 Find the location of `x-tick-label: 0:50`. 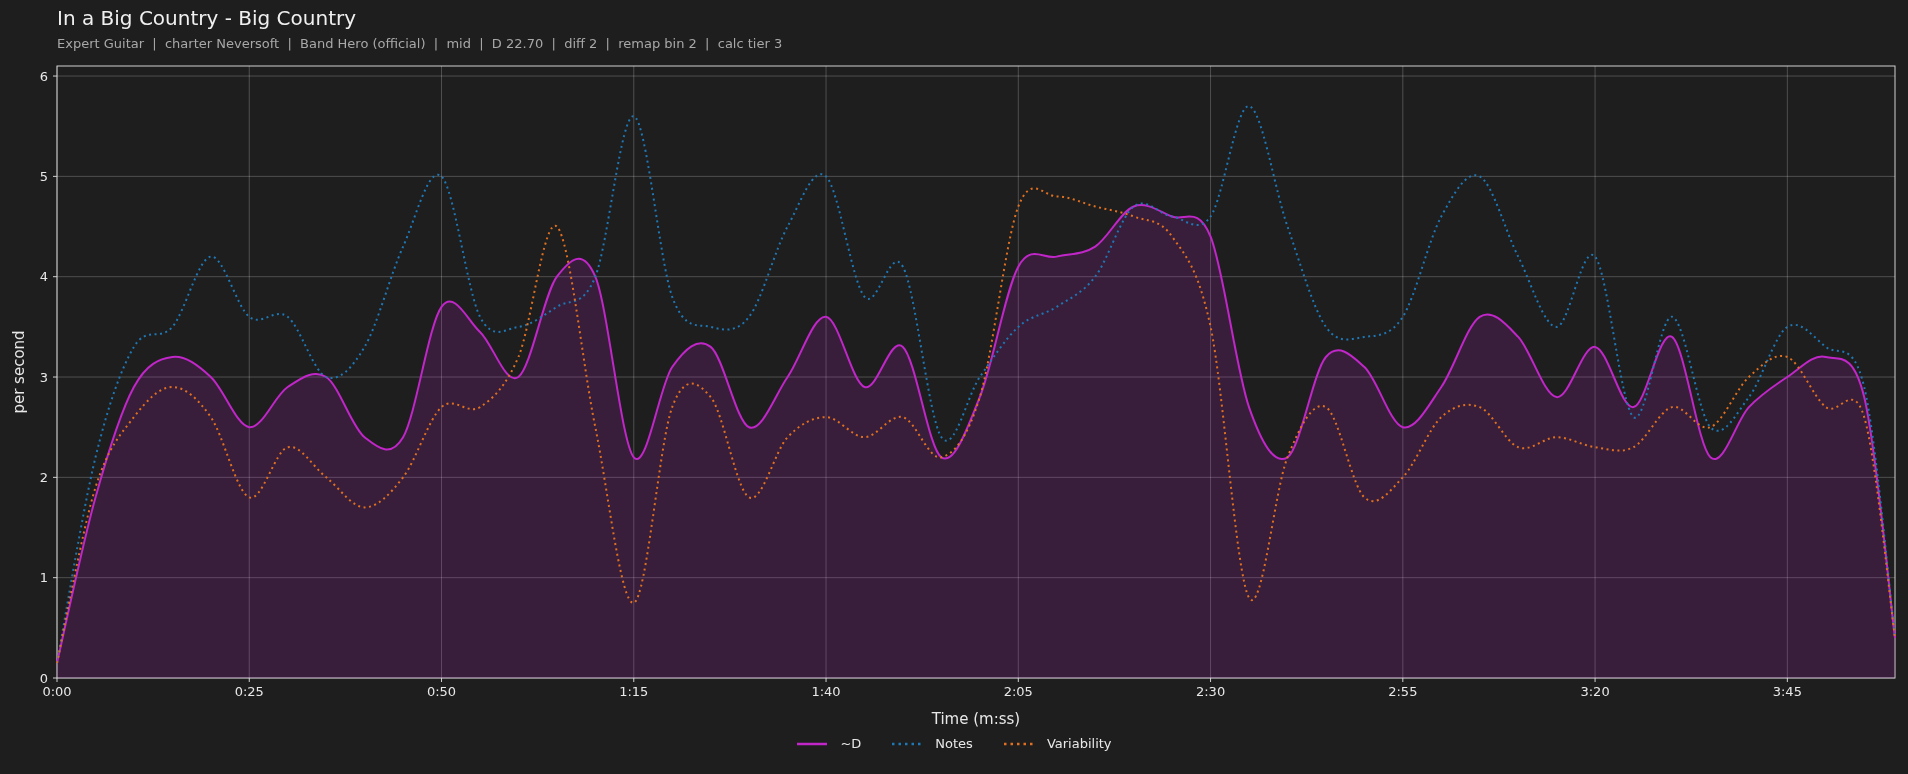

x-tick-label: 0:50 is located at coordinates (441, 691).